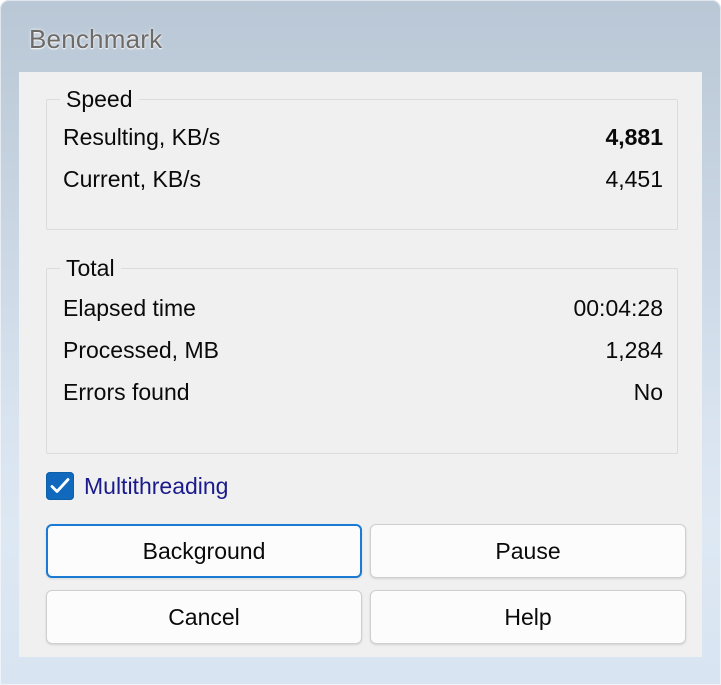 The height and width of the screenshot is (685, 721). What do you see at coordinates (204, 551) in the screenshot?
I see `background-button: Background` at bounding box center [204, 551].